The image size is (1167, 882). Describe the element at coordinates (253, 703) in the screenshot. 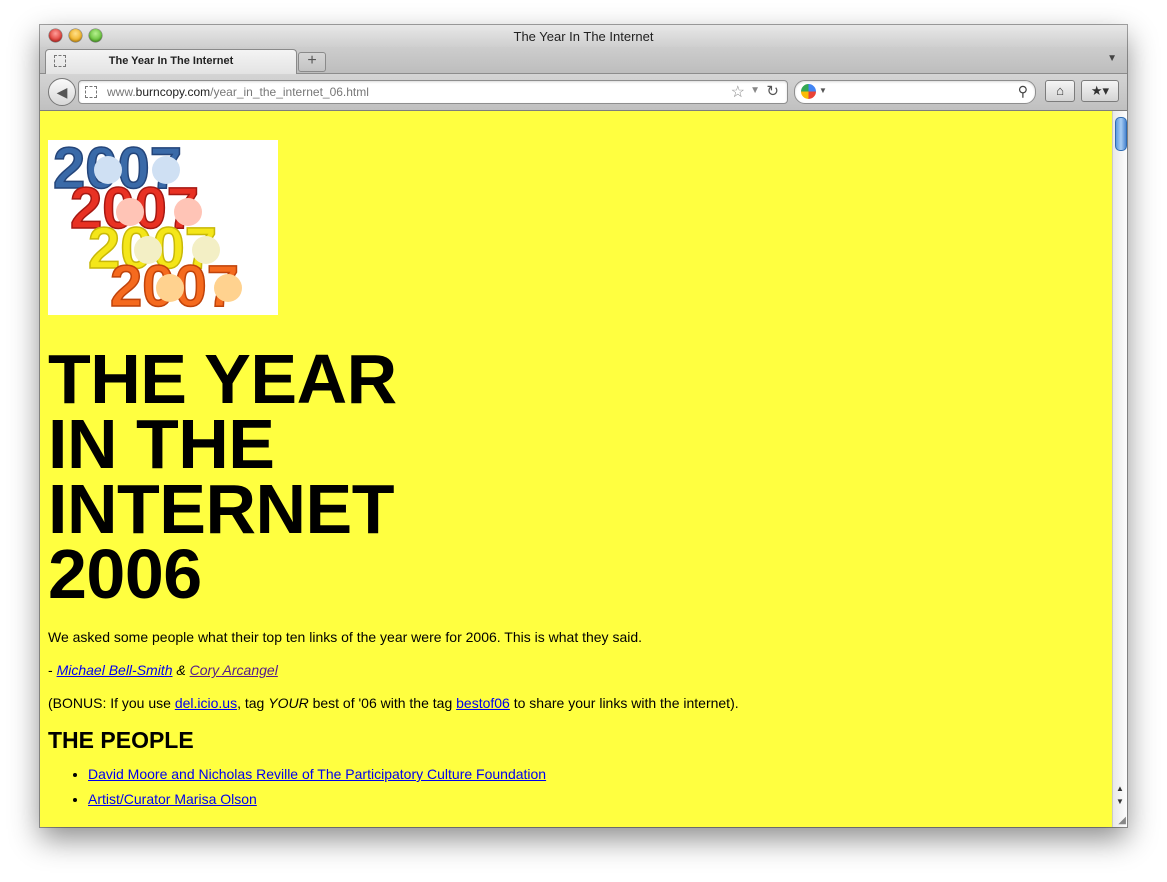

I see `bonus-part: , tag` at that location.